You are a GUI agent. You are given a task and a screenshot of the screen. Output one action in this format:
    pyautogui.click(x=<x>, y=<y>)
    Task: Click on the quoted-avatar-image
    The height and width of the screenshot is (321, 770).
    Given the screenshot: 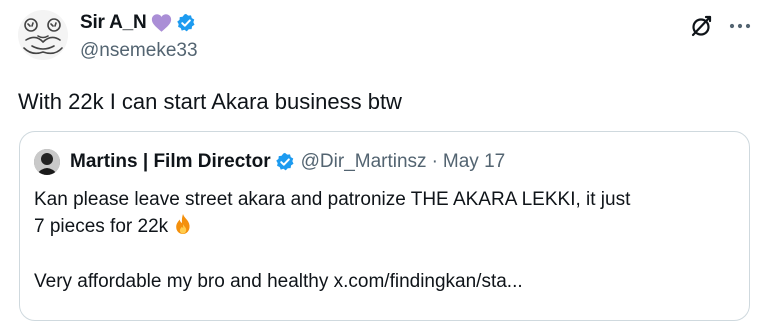 What is the action you would take?
    pyautogui.click(x=47, y=162)
    